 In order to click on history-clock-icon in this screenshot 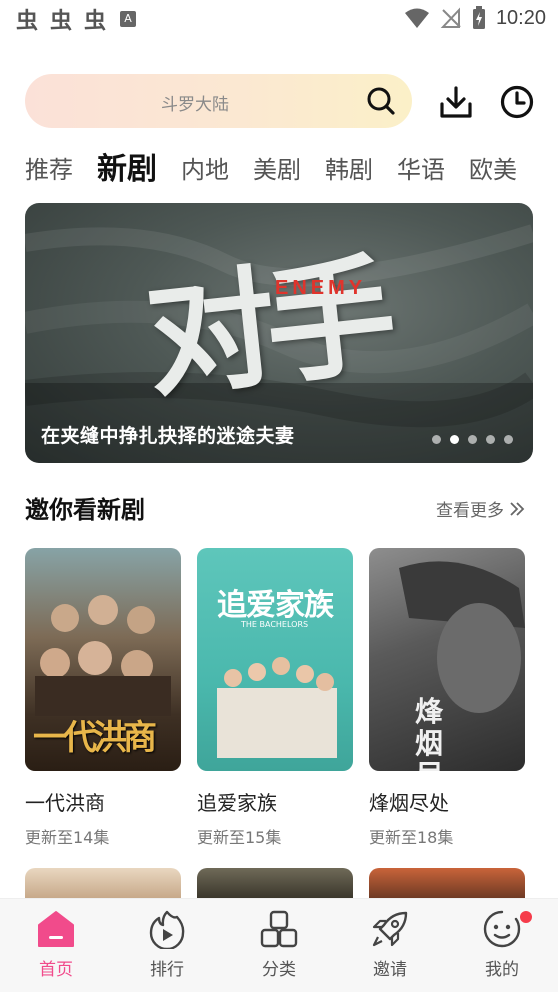, I will do `click(517, 102)`.